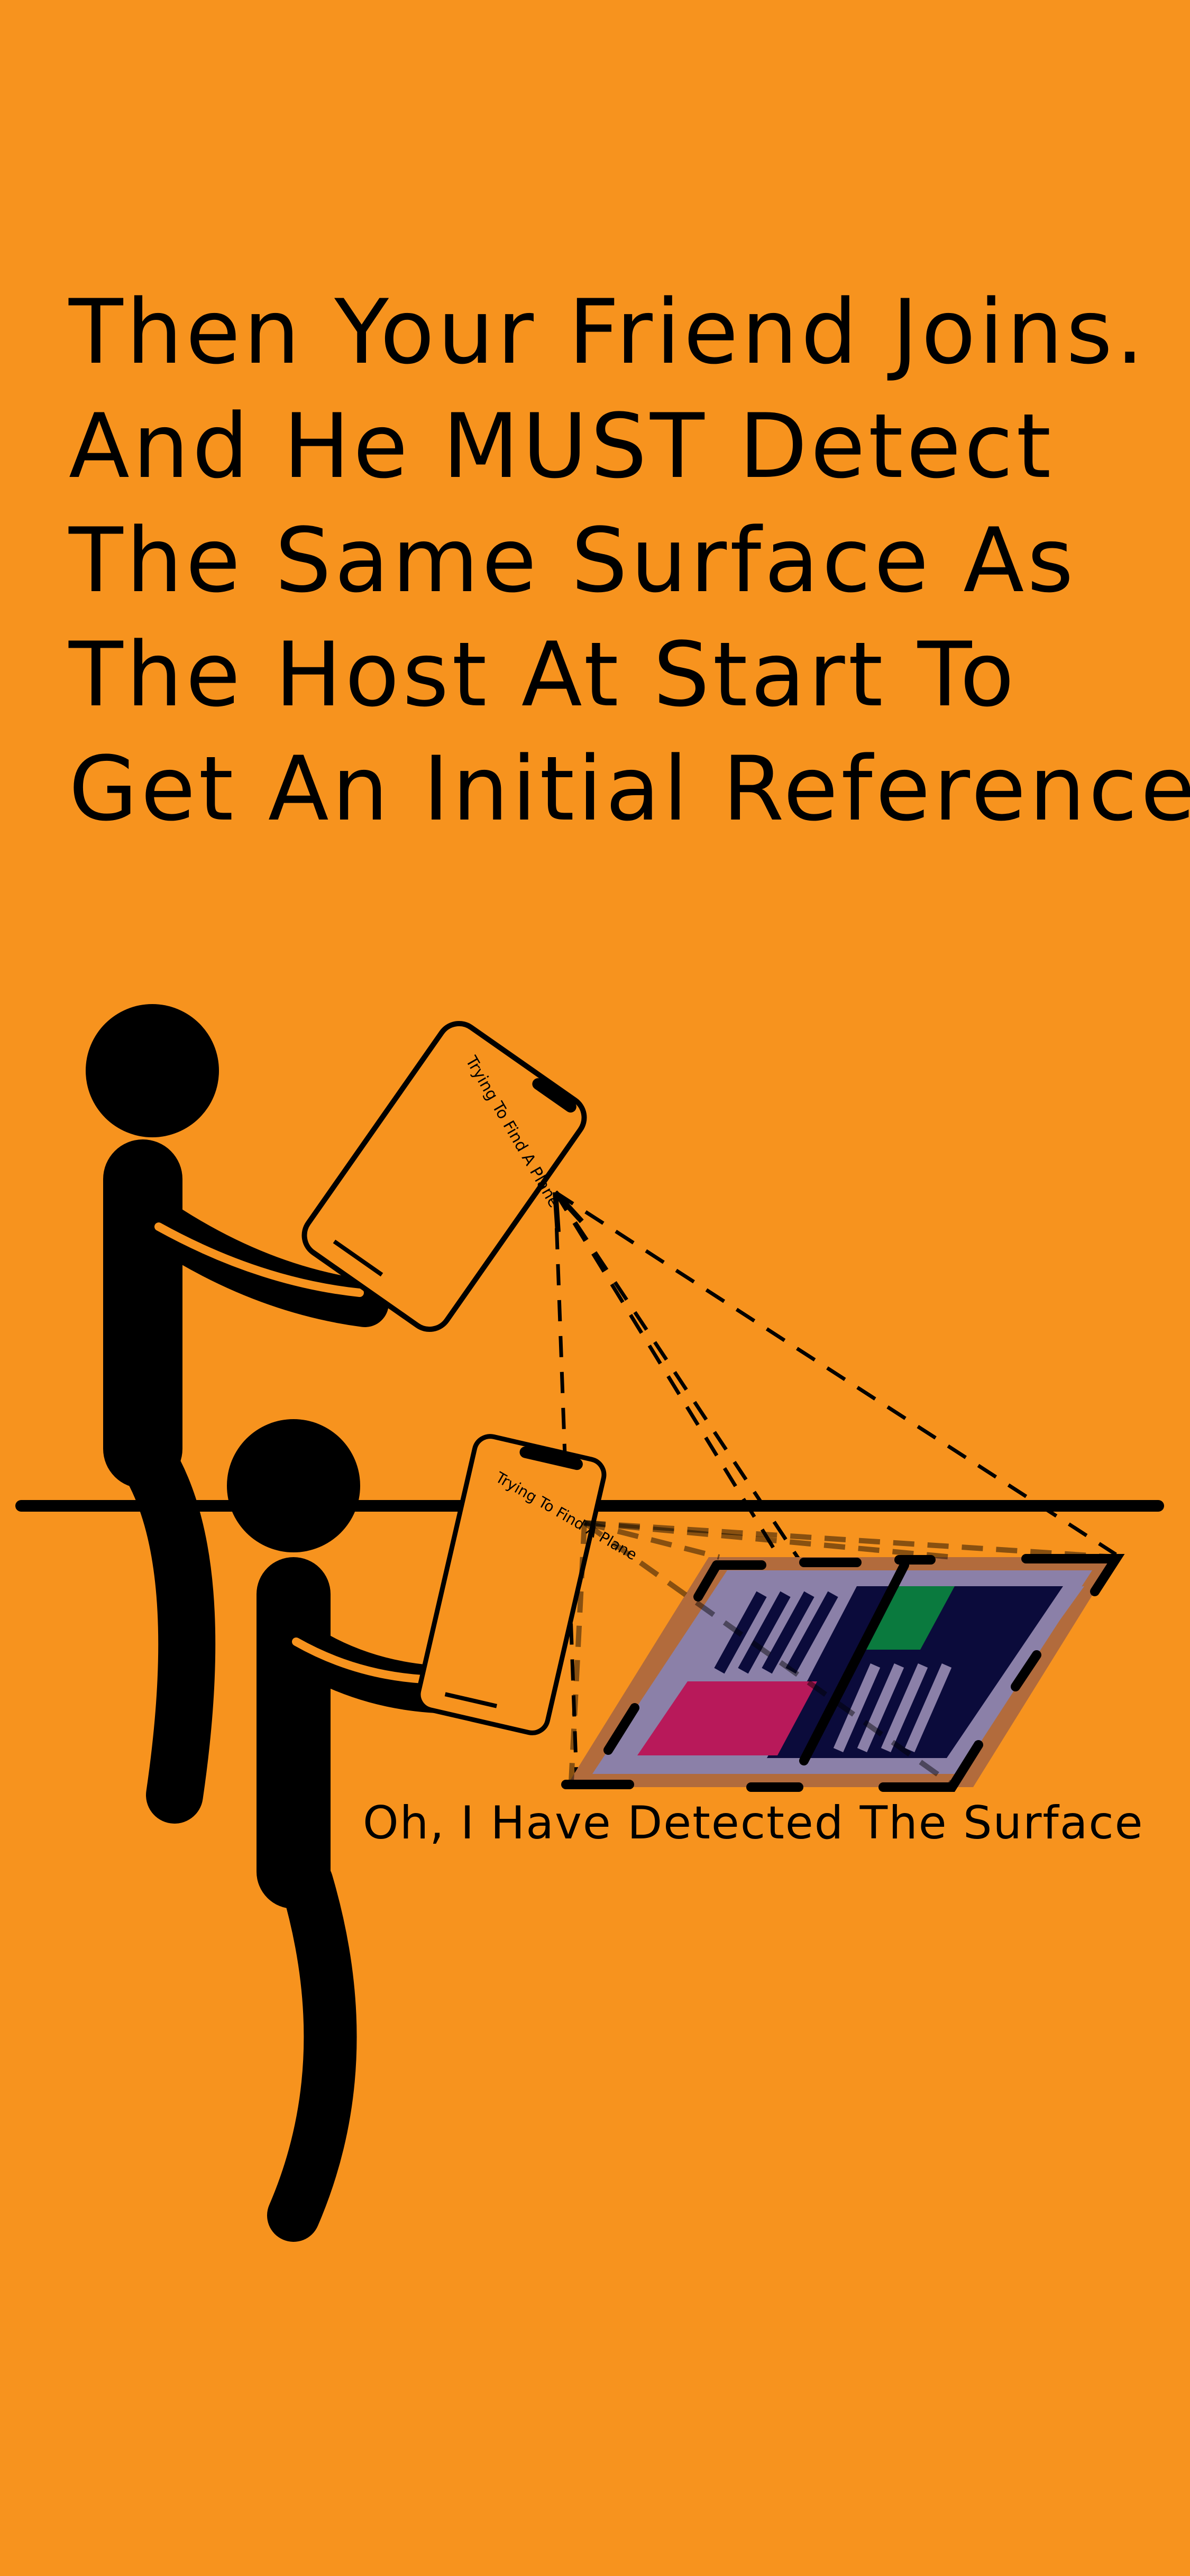 The width and height of the screenshot is (1190, 2576). I want to click on headline-line: The Host At Start To, so click(543, 674).